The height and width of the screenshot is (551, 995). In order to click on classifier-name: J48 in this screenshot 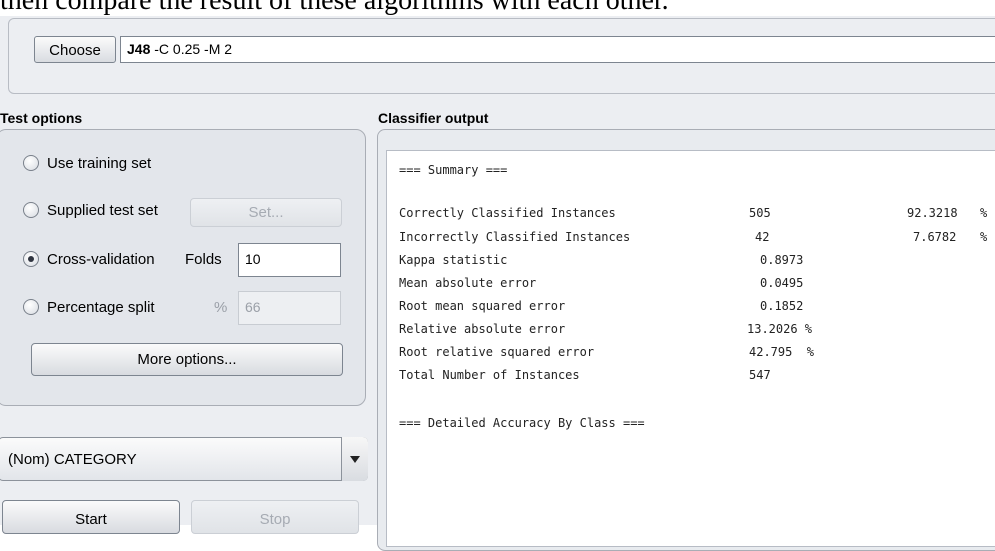, I will do `click(139, 49)`.